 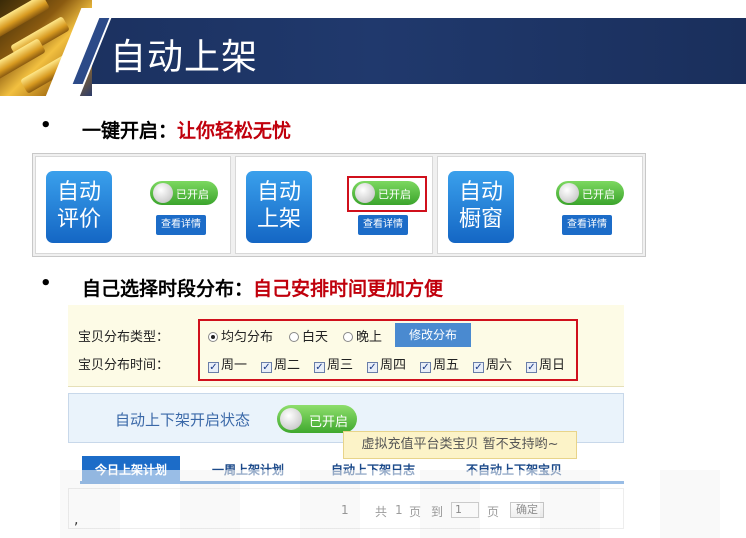 What do you see at coordinates (348, 289) in the screenshot?
I see `bullet-emphasis: 自己安排时间更加方便` at bounding box center [348, 289].